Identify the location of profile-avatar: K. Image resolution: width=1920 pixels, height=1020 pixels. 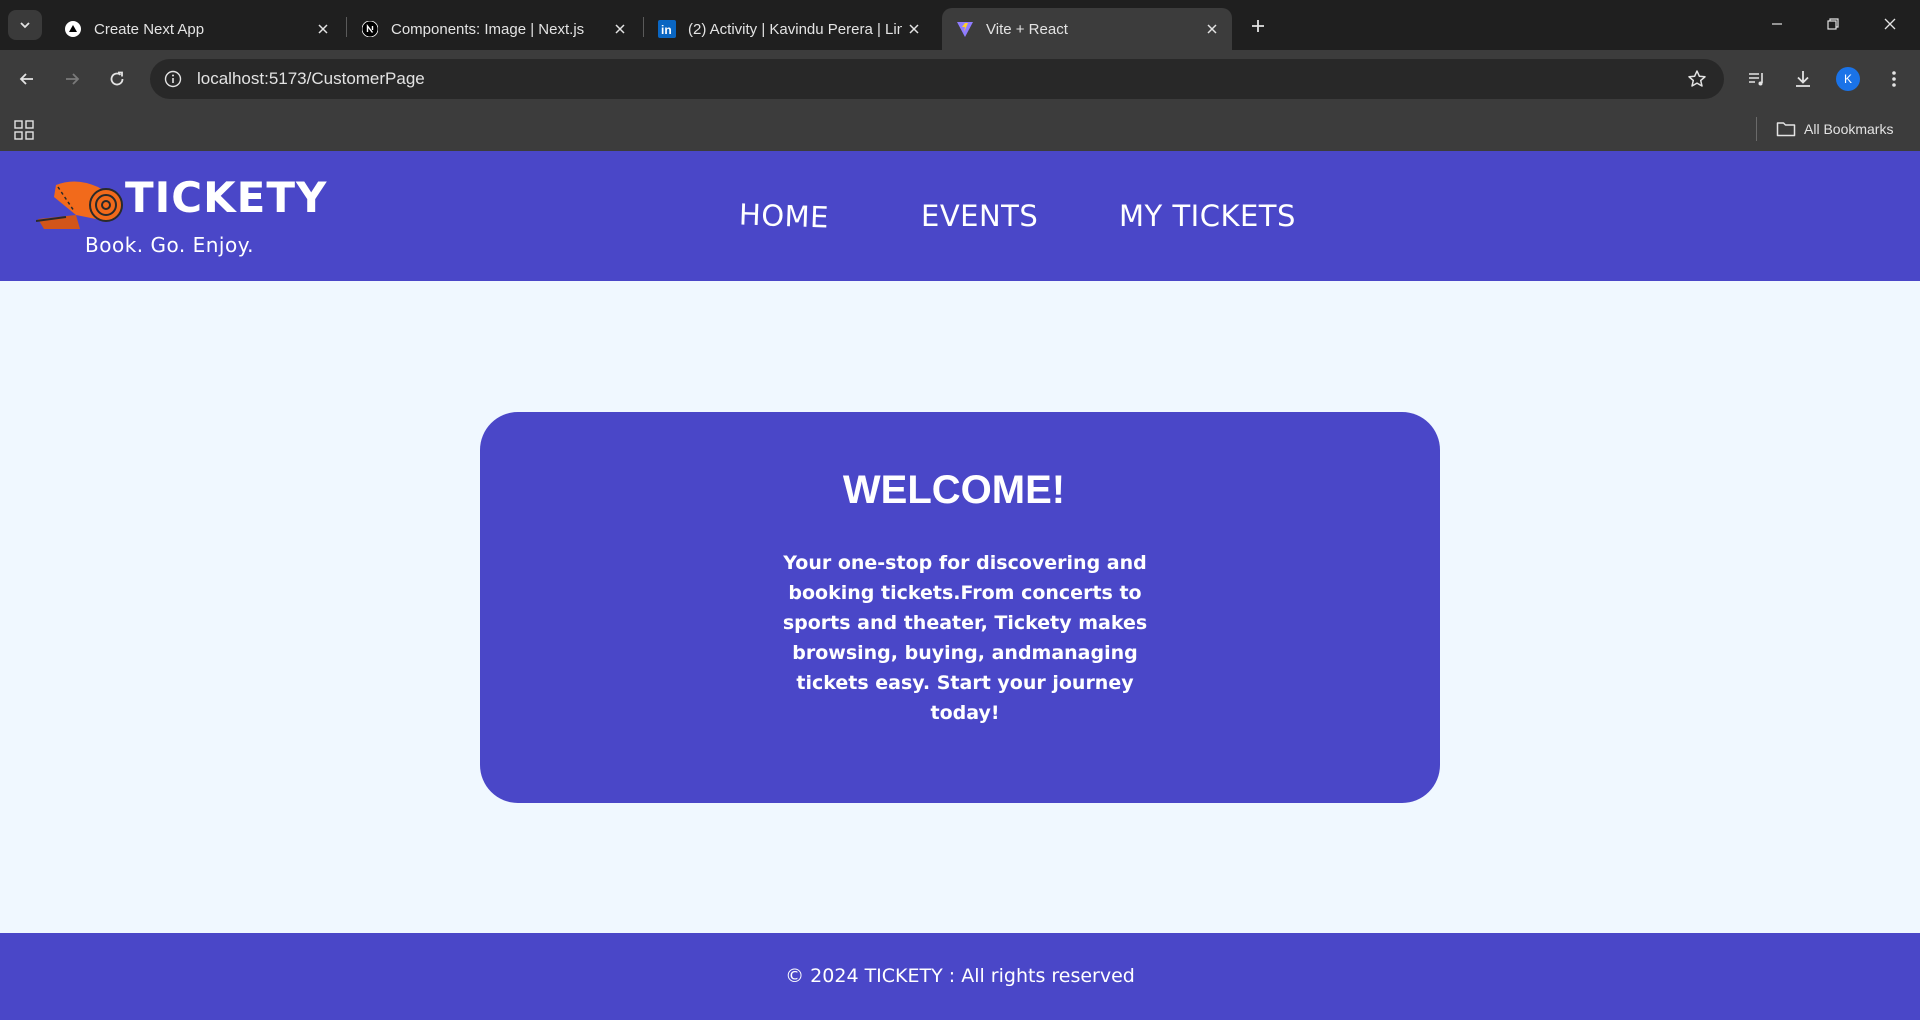
(1848, 79).